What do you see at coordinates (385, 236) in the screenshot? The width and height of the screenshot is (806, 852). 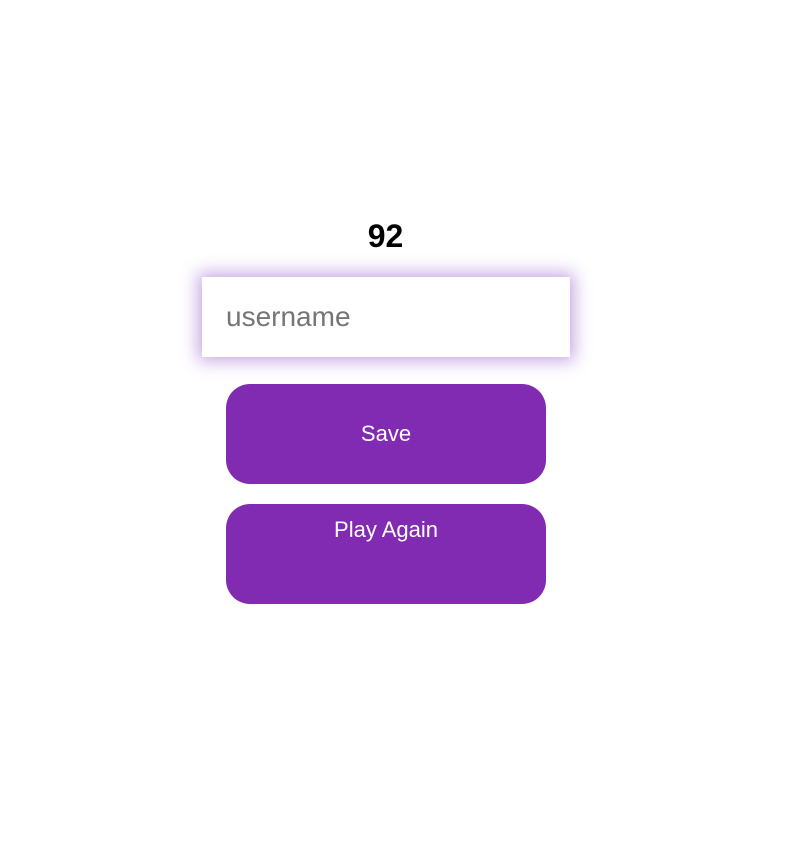 I see `final-score: 92` at bounding box center [385, 236].